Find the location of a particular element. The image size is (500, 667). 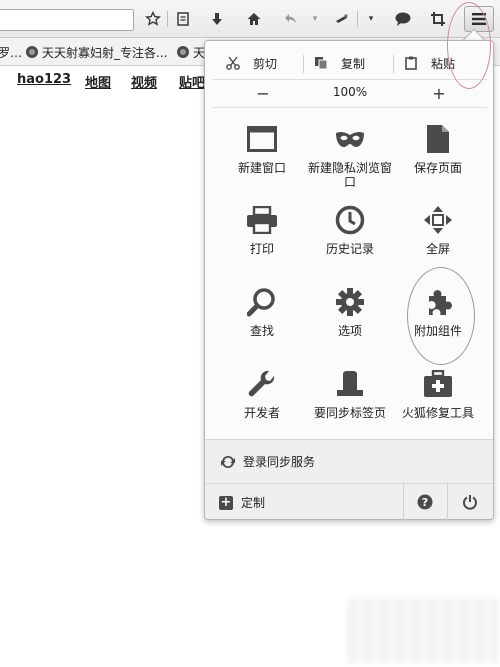

link-tieba: 贴吧 is located at coordinates (192, 81).